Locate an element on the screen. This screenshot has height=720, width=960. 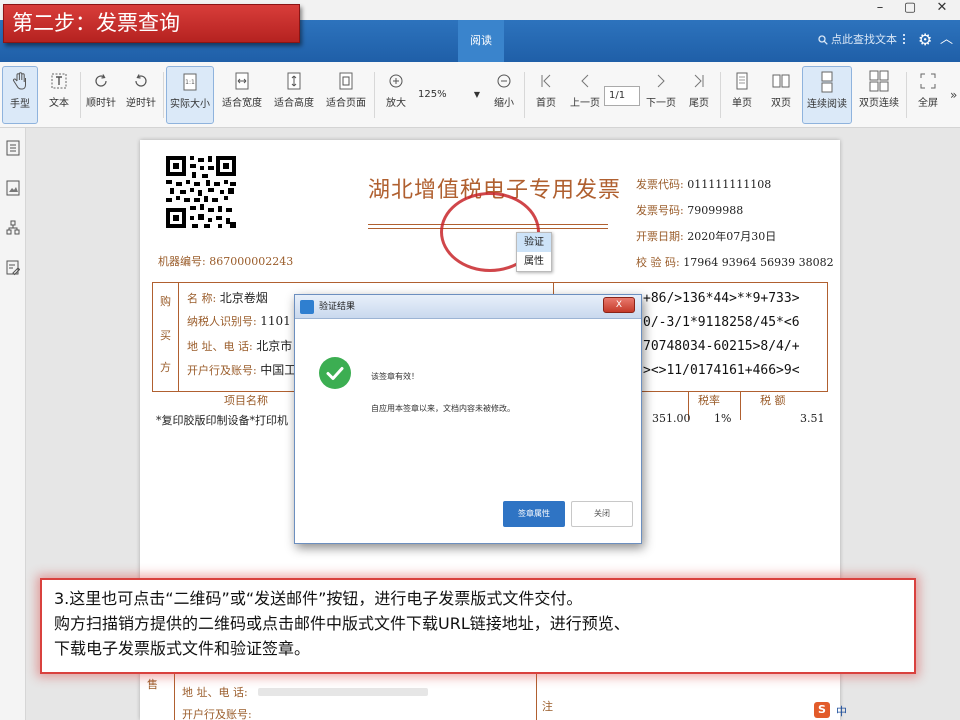
invoice-code-value: 011111111108 is located at coordinates (729, 184).